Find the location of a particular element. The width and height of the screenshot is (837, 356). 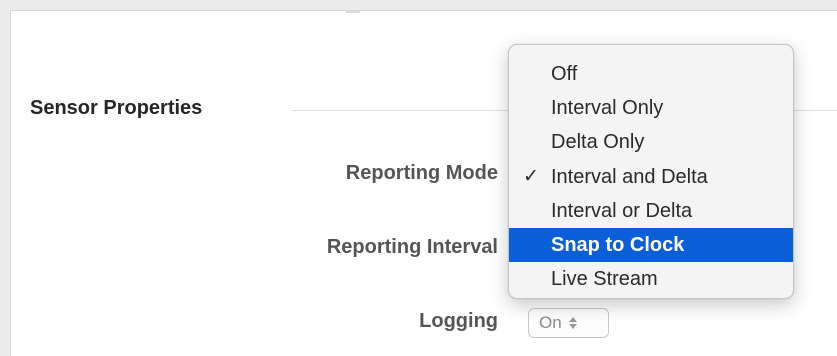

menu-item-snap-to-clock: Snap to Clock is located at coordinates (651, 245).